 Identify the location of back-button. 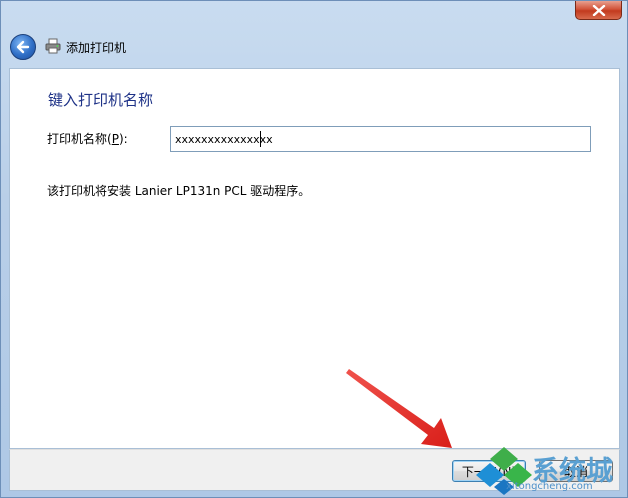
(23, 47).